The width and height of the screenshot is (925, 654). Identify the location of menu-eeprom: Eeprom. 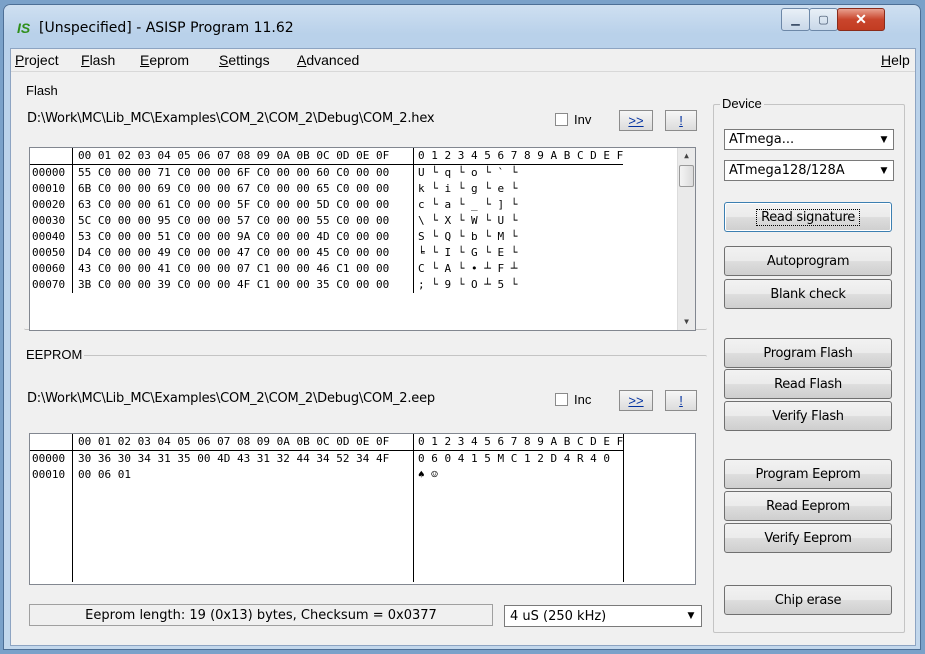
(164, 60).